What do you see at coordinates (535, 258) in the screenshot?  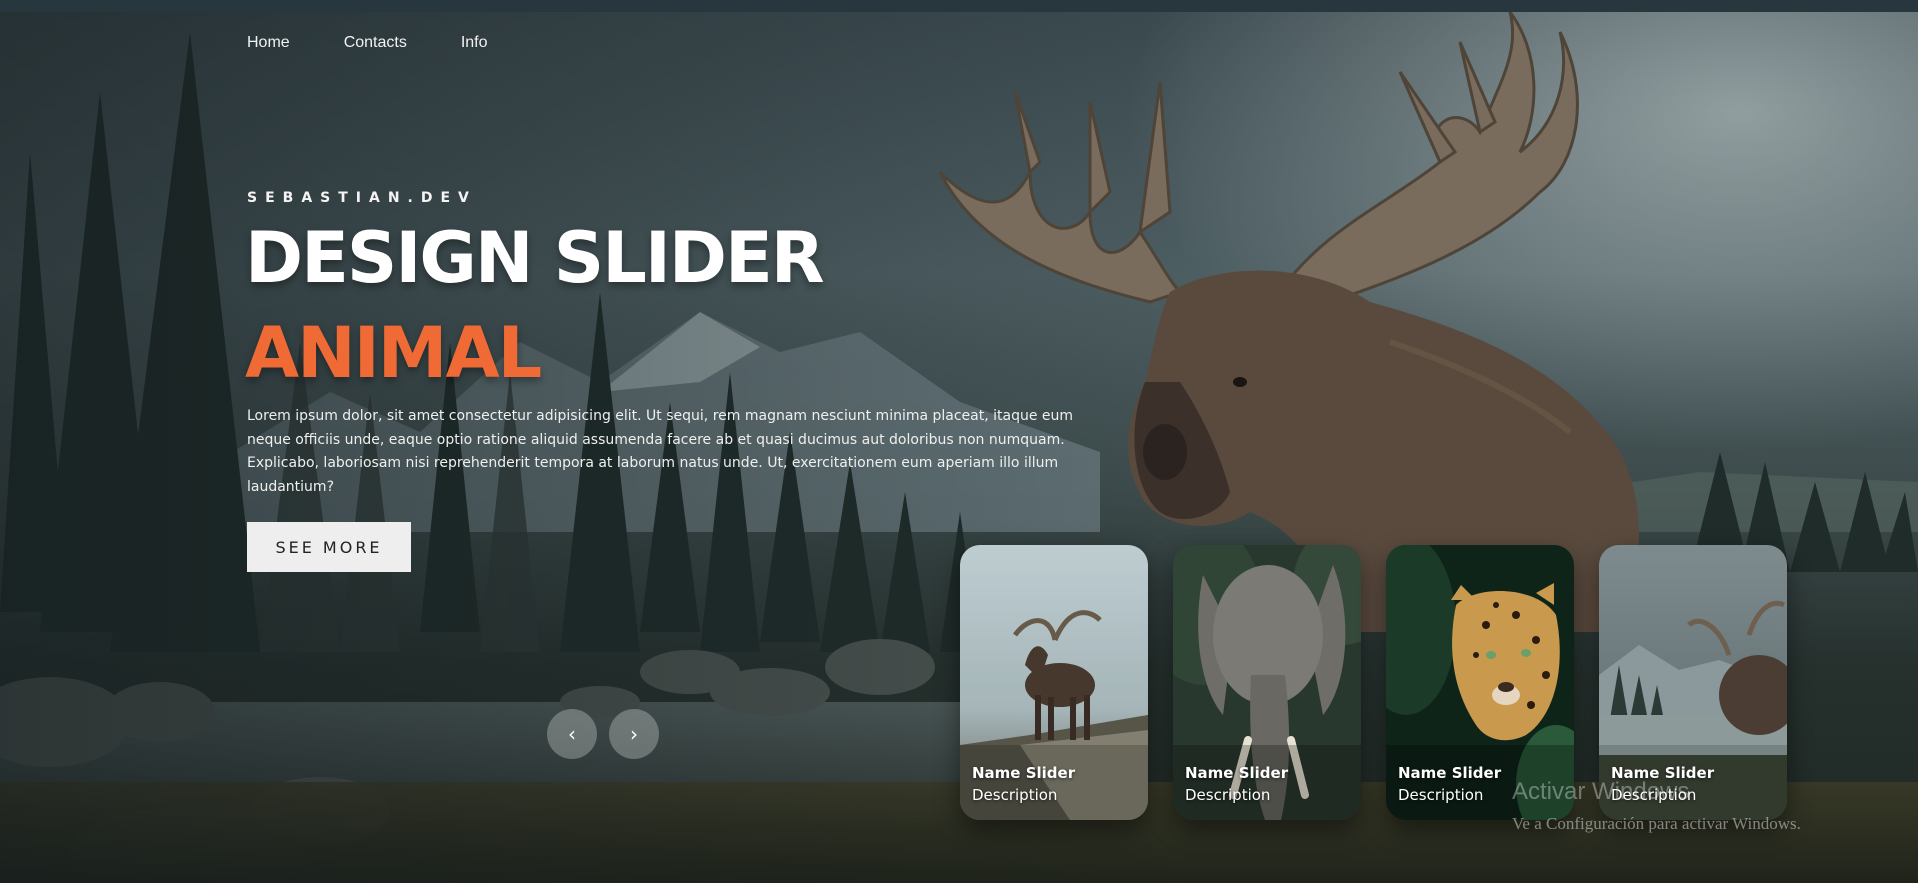 I see `hero-title: DESIGN SLIDER` at bounding box center [535, 258].